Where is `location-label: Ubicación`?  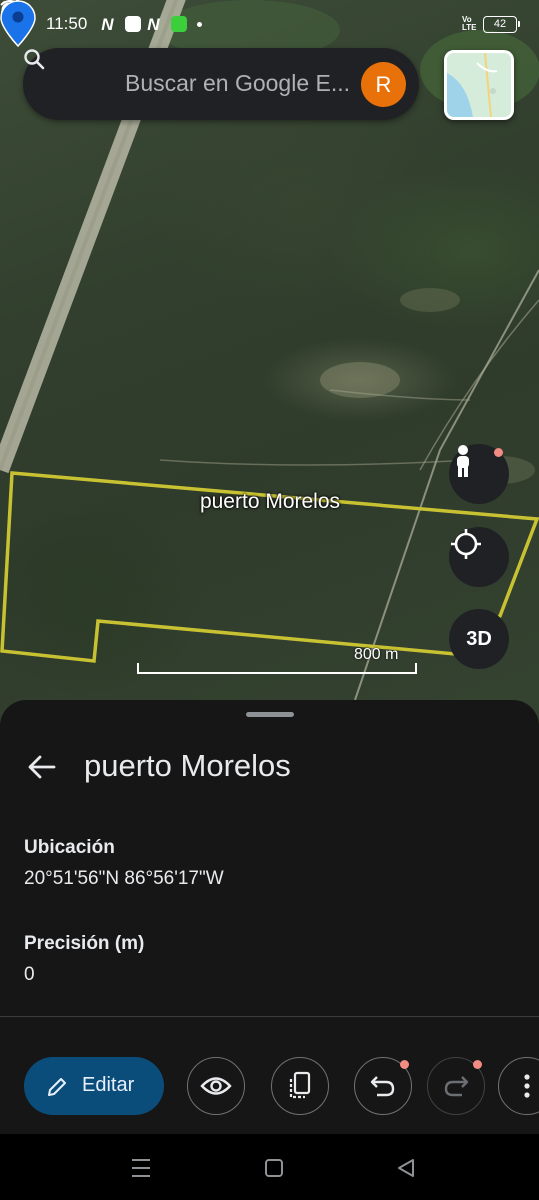 location-label: Ubicación is located at coordinates (69, 847).